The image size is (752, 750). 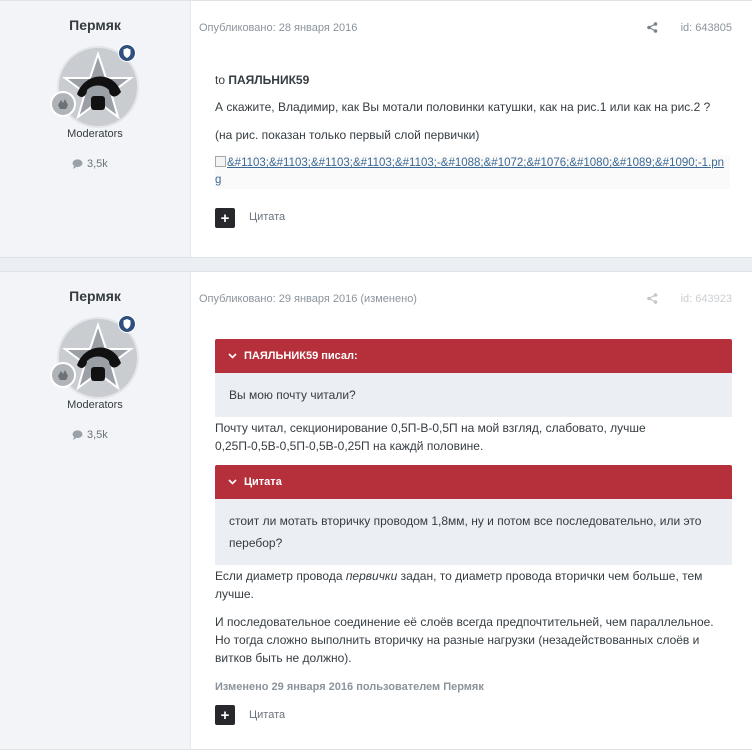 I want to click on quote-block: ПАЯЛЬНИК59 писал: Вы мою почту читали?, so click(x=473, y=378).